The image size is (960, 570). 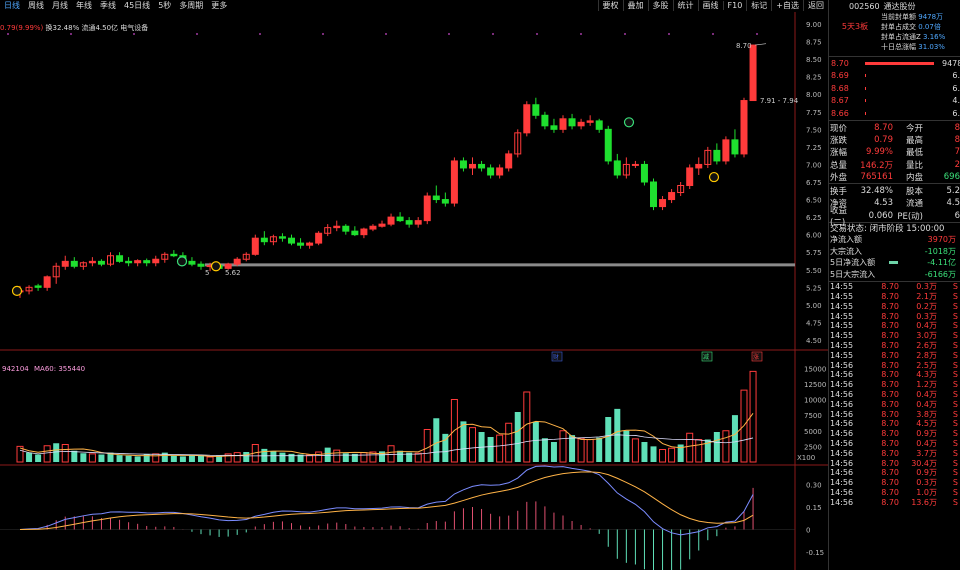 I want to click on badge-icon: 减, so click(x=707, y=356).